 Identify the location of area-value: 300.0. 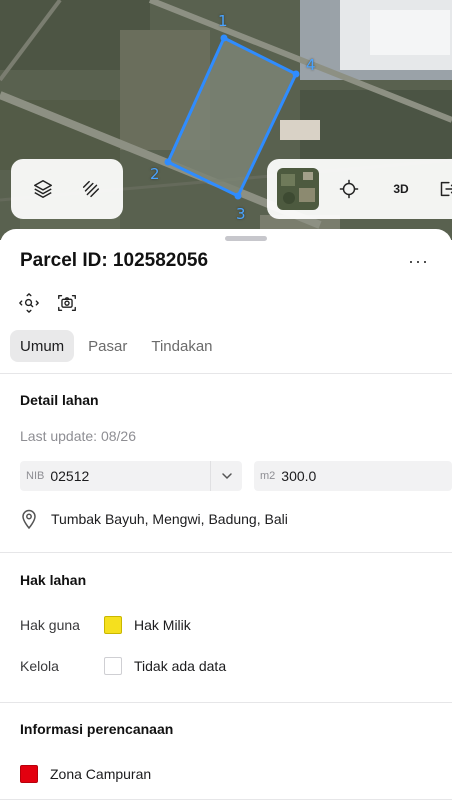
(299, 476).